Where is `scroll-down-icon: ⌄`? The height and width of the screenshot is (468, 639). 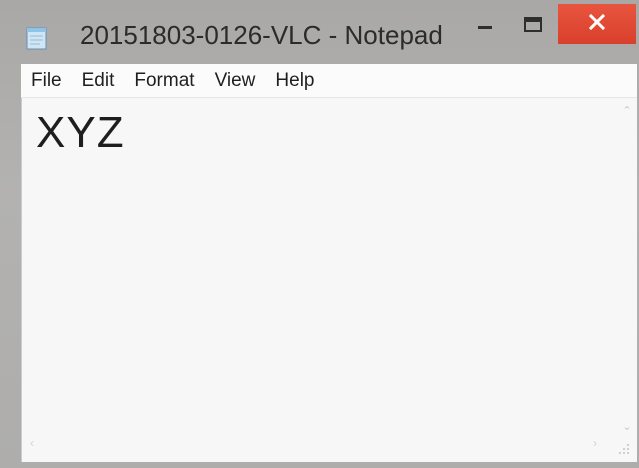 scroll-down-icon: ⌄ is located at coordinates (627, 427).